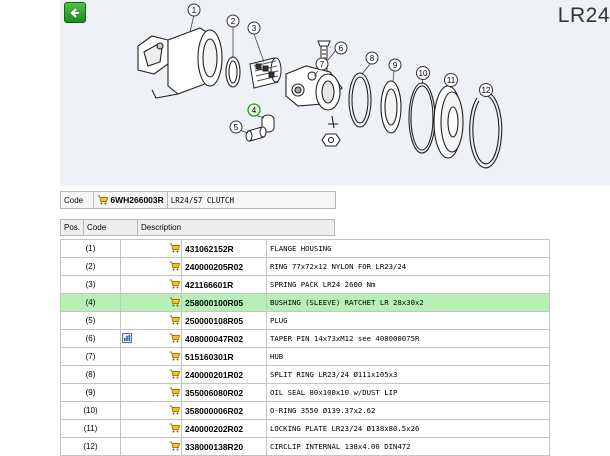 Image resolution: width=610 pixels, height=456 pixels. I want to click on callout-7: 7, so click(322, 64).